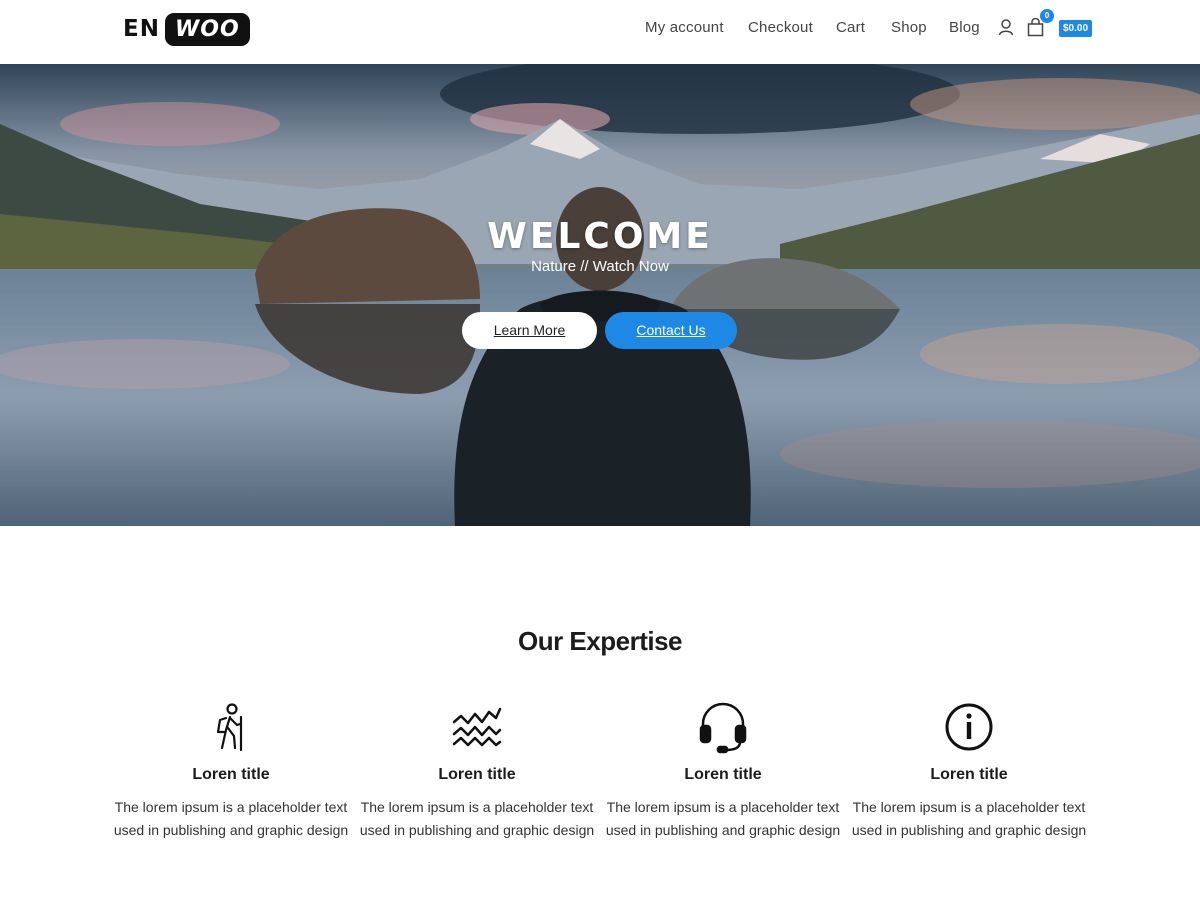  What do you see at coordinates (141, 29) in the screenshot?
I see `logo-text-en: EN` at bounding box center [141, 29].